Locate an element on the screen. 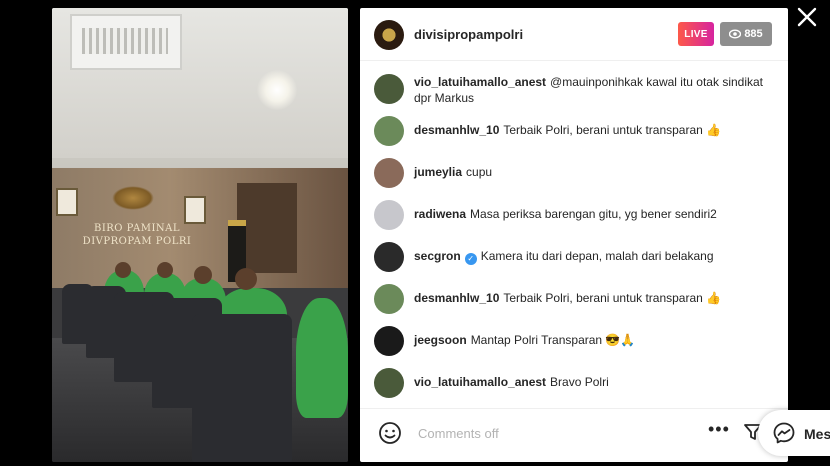 This screenshot has width=830, height=466. video-sign-line2: DIVPROPAM POLRI is located at coordinates (137, 241).